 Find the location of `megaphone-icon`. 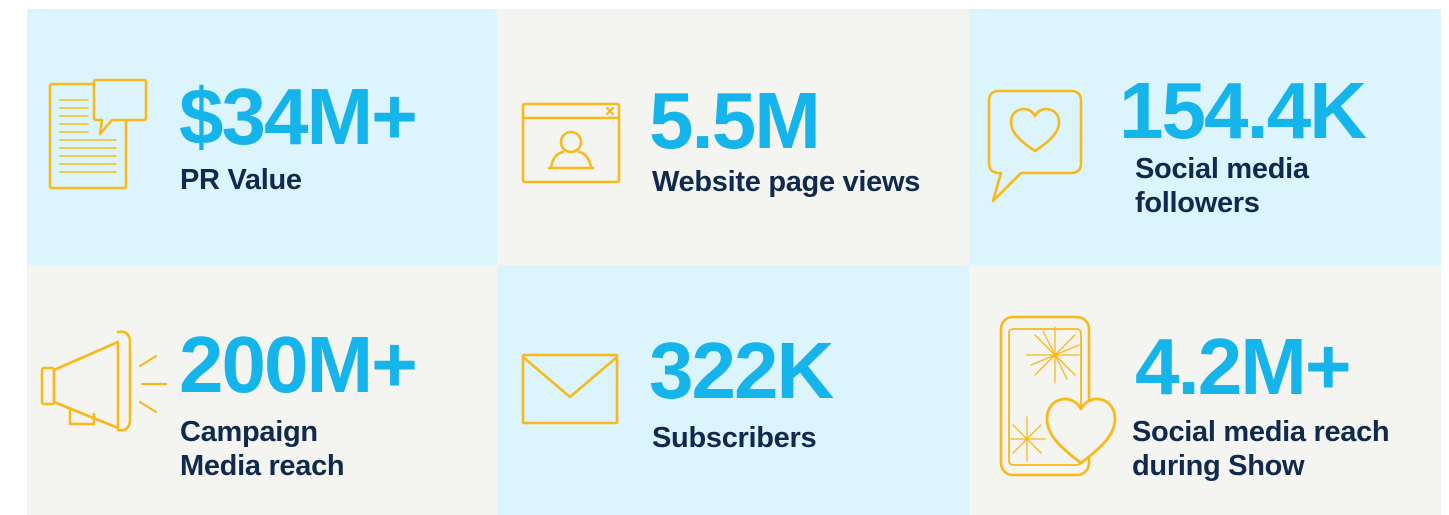

megaphone-icon is located at coordinates (105, 371).